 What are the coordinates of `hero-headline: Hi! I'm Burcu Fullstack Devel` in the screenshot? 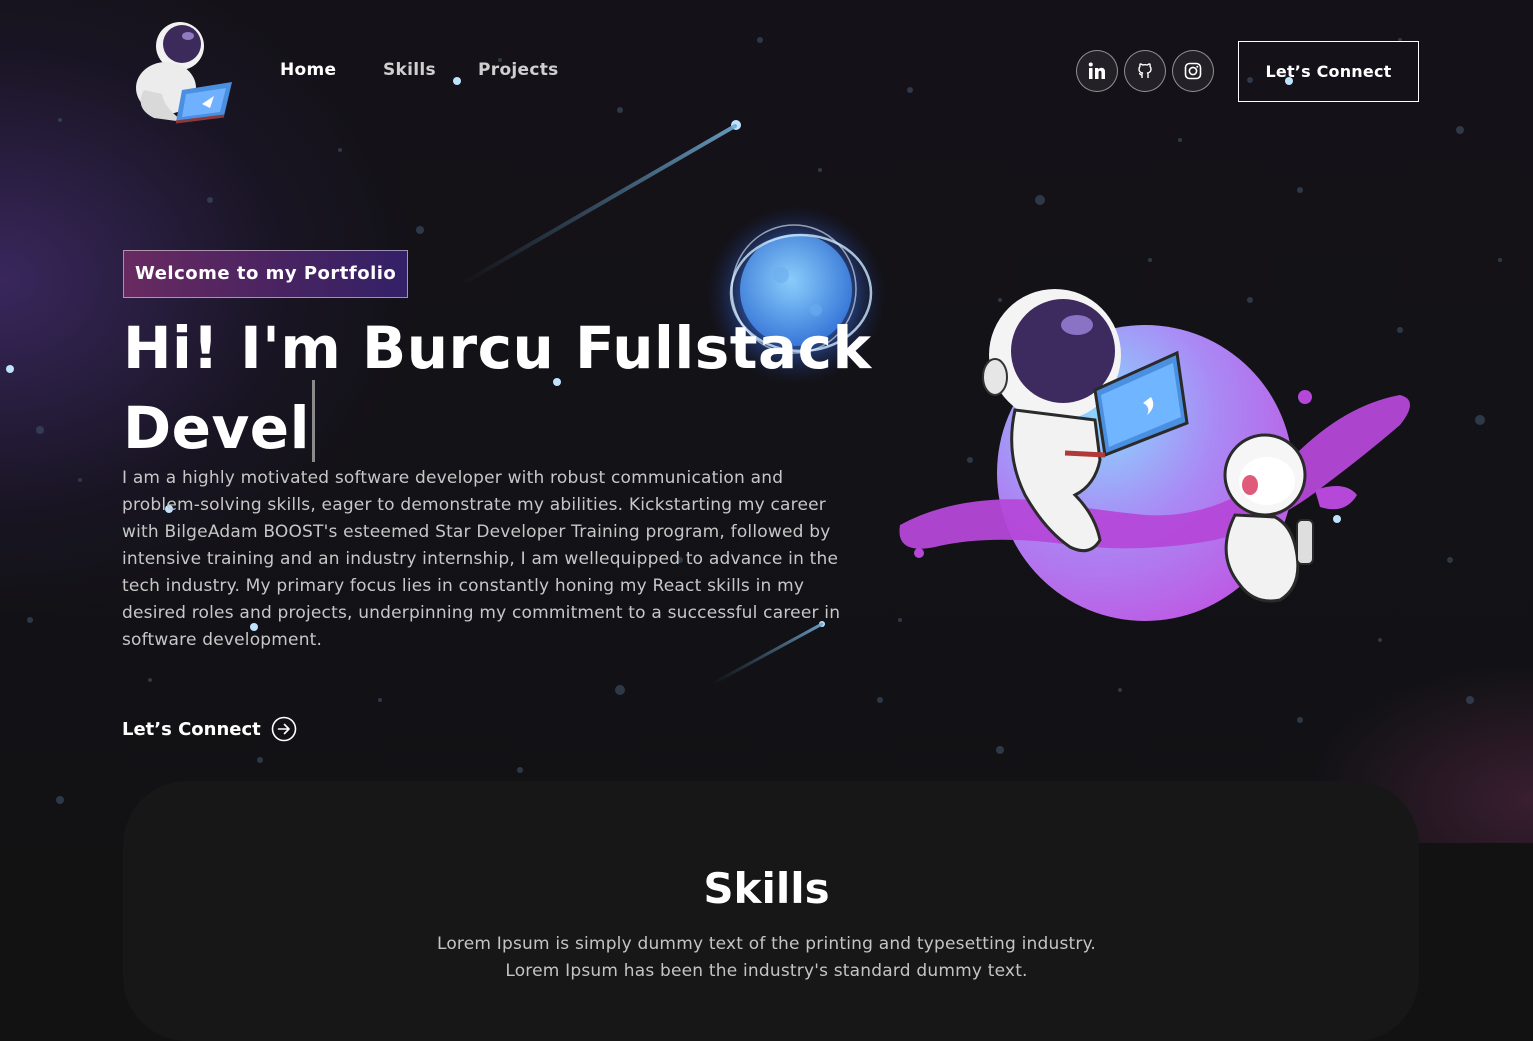 It's located at (503, 389).